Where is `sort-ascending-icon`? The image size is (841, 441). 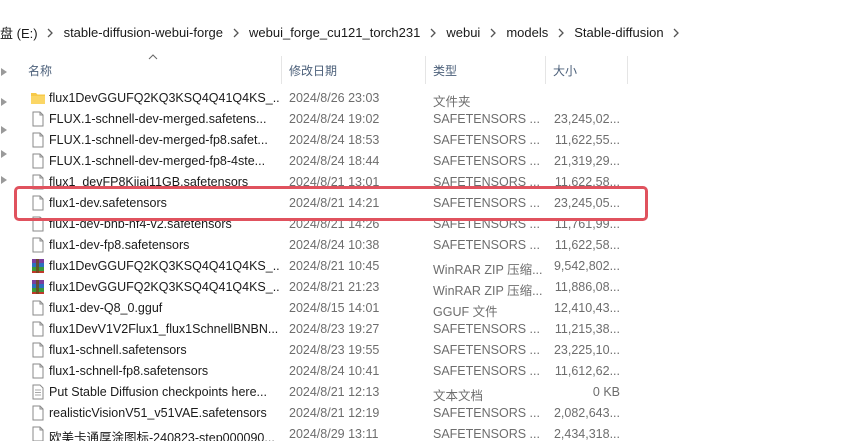 sort-ascending-icon is located at coordinates (153, 57).